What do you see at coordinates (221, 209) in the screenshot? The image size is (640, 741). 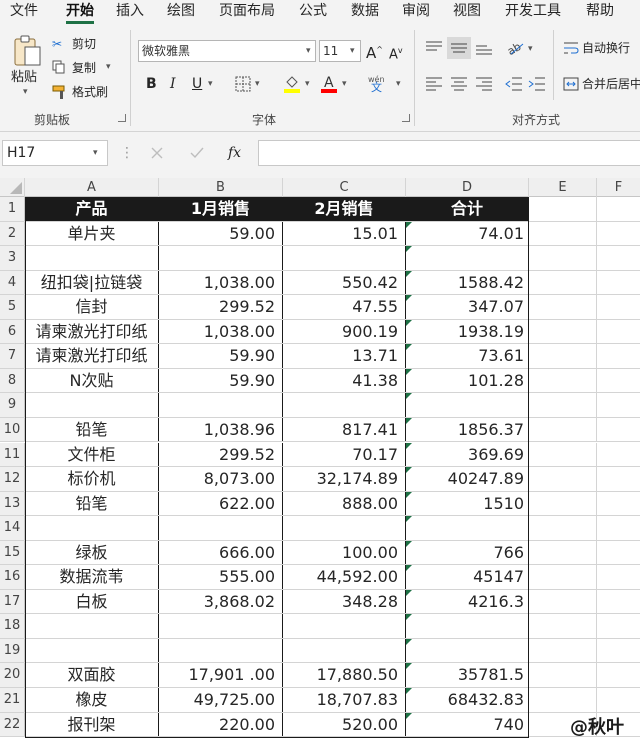 I see `cell-b: 1月销售` at bounding box center [221, 209].